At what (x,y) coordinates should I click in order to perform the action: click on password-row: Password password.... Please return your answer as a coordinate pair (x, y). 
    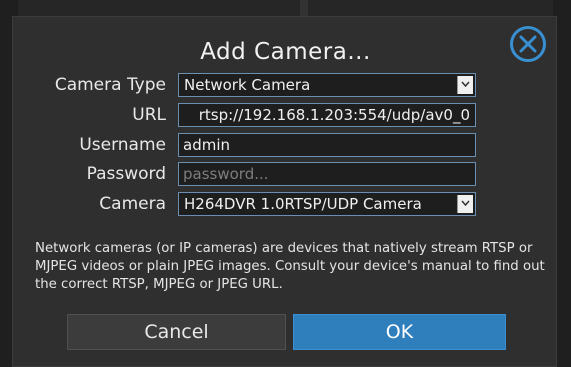
    Looking at the image, I should click on (285, 175).